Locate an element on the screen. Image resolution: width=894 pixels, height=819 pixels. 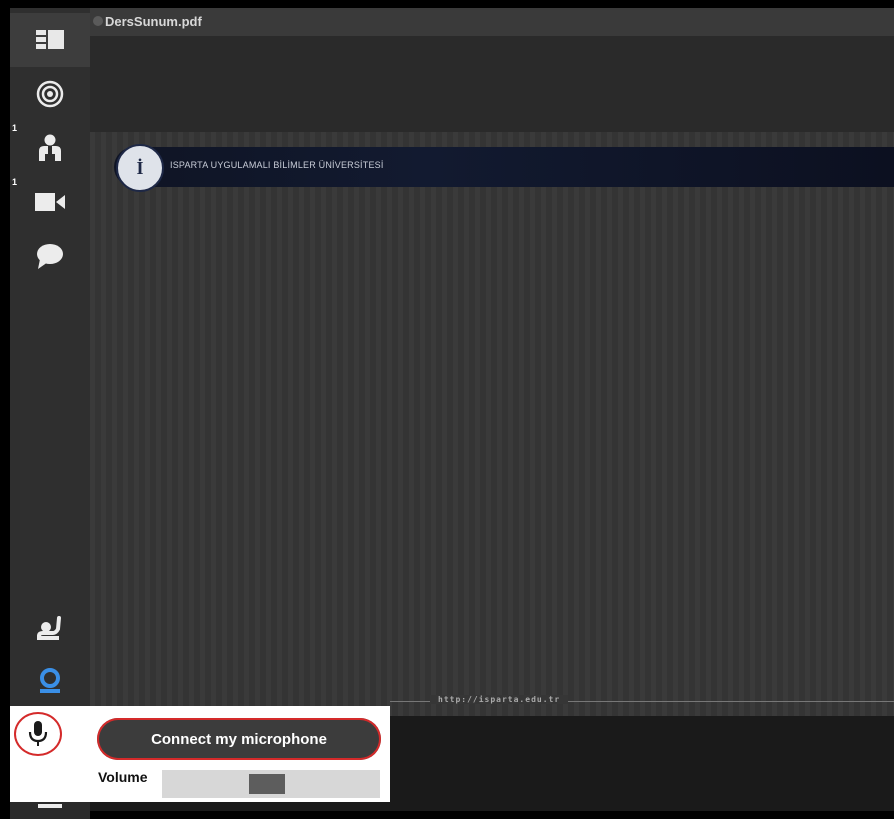
sidebar-item-target is located at coordinates (50, 94).